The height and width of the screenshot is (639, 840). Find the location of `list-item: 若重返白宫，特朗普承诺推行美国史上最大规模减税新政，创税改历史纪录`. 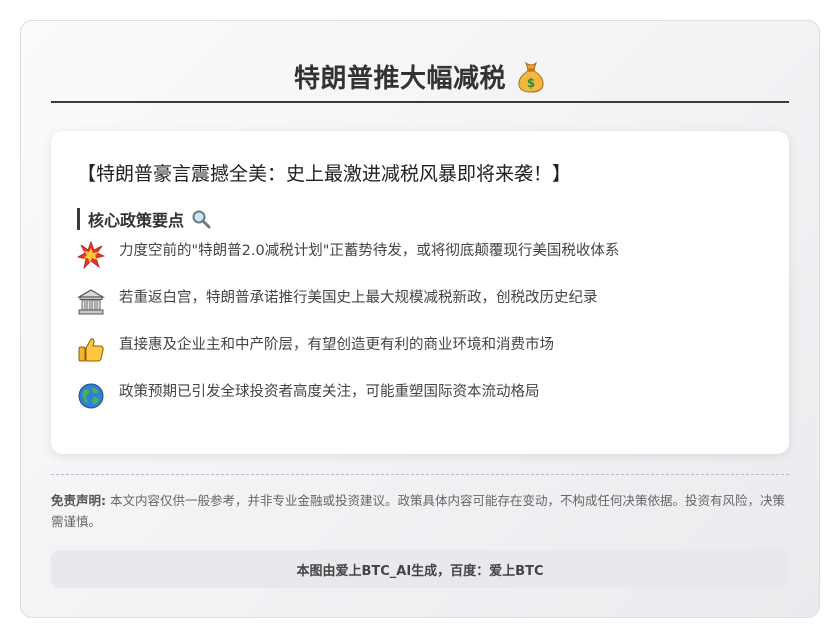

list-item: 若重返白宫，特朗普承诺推行美国史上最大规模减税新政，创税改历史纪录 is located at coordinates (421, 311).